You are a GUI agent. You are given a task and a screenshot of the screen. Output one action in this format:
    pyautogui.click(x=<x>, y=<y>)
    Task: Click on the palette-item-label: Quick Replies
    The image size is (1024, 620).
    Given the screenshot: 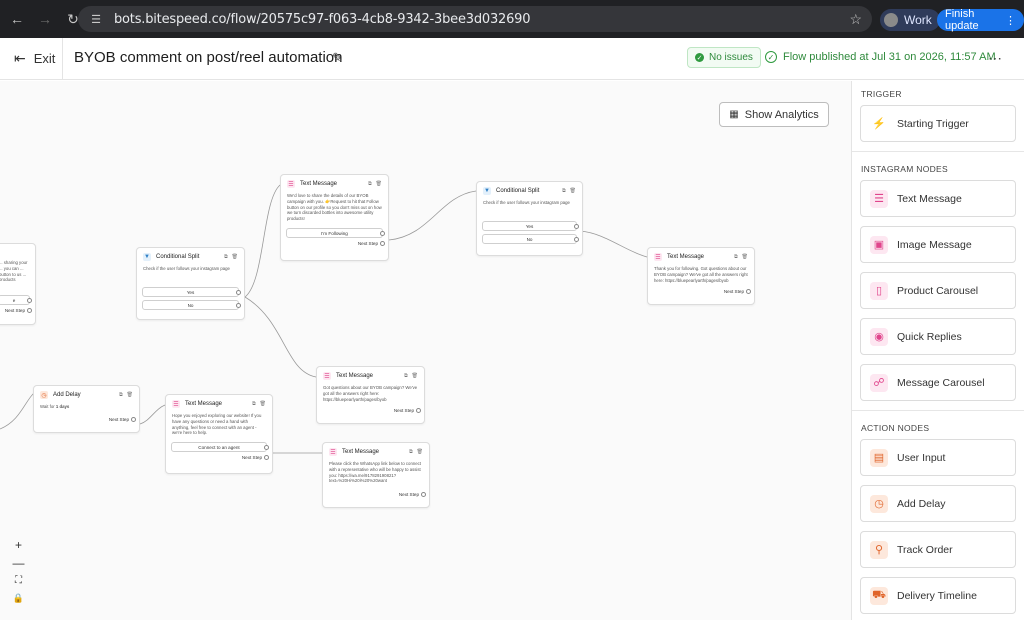 What is the action you would take?
    pyautogui.click(x=929, y=336)
    